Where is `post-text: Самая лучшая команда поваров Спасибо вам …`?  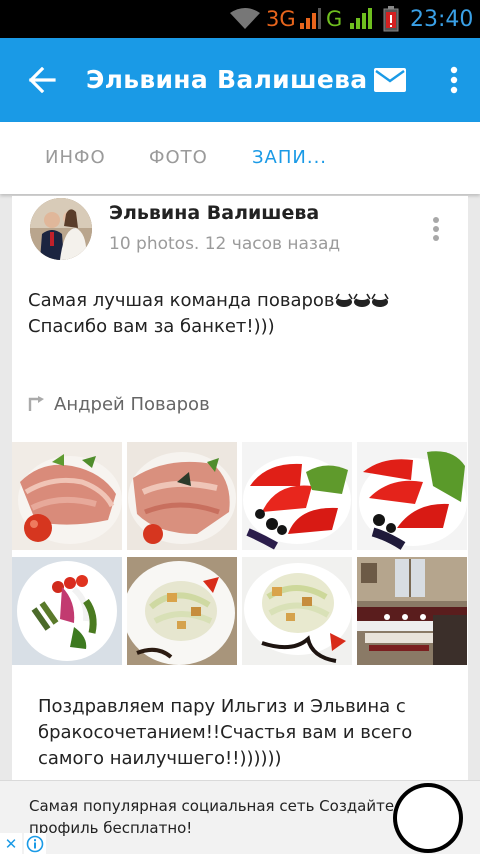
post-text: Самая лучшая команда поваров Спасибо вам … is located at coordinates (238, 314).